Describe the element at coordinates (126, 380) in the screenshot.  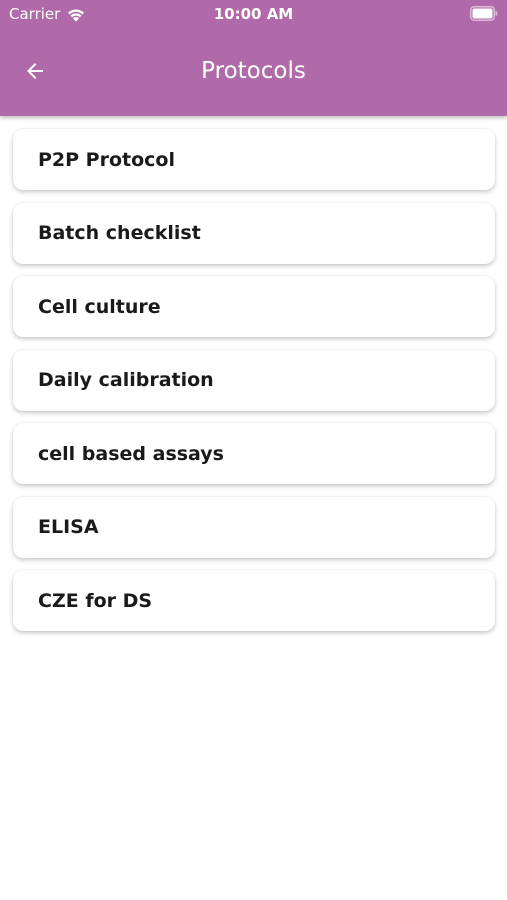
I see `protocol-label: Daily calibration` at that location.